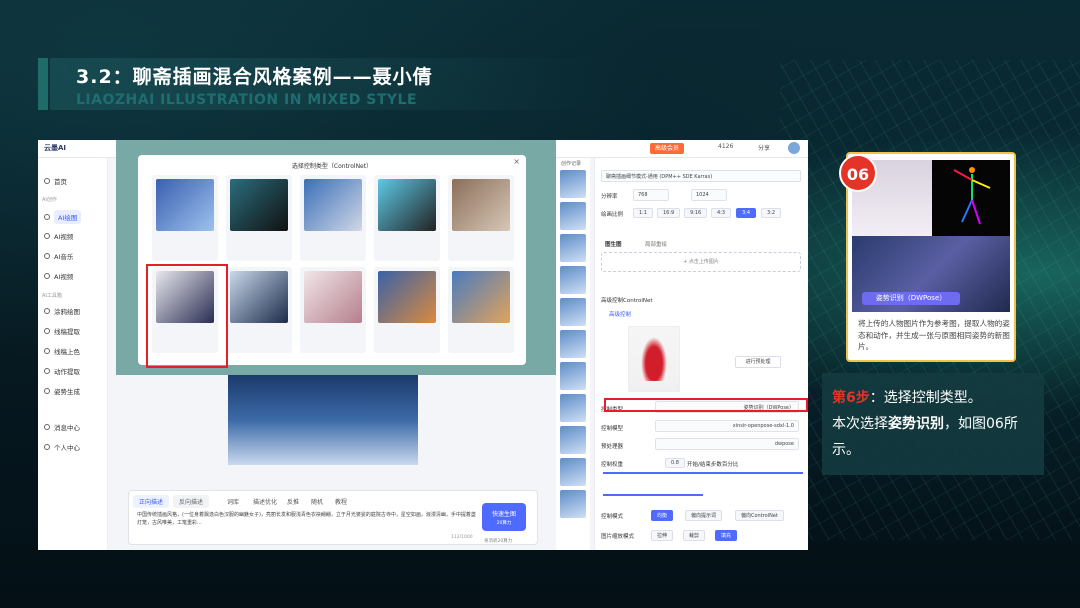 The height and width of the screenshot is (608, 1080). I want to click on weight-slider, so click(703, 473).